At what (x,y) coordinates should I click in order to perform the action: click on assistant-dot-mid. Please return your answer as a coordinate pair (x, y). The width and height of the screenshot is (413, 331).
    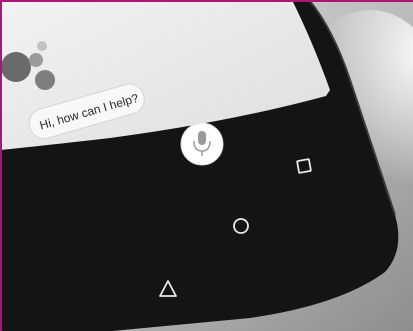
    Looking at the image, I should click on (36, 60).